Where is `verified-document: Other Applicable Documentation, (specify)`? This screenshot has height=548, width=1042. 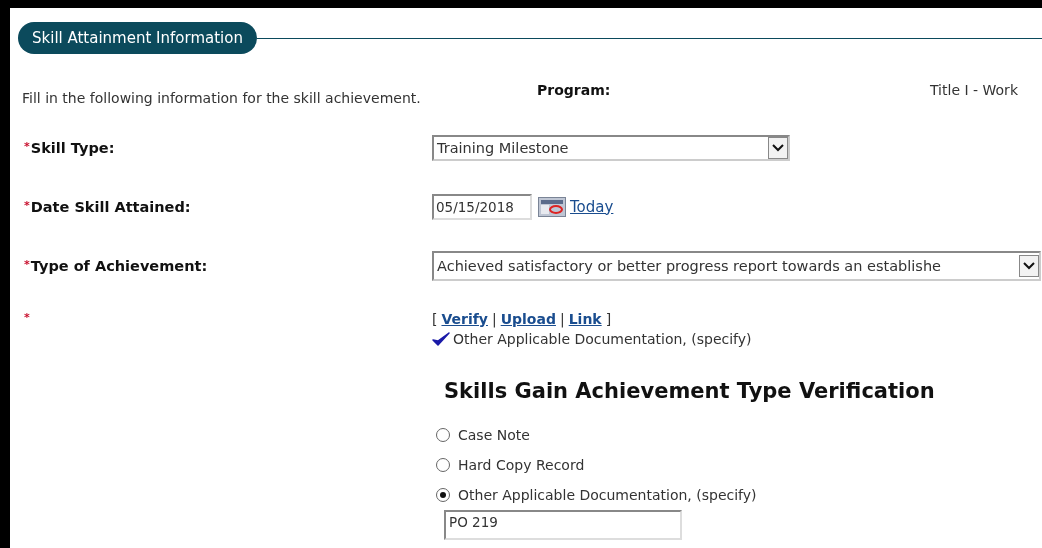 verified-document: Other Applicable Documentation, (specify) is located at coordinates (602, 339).